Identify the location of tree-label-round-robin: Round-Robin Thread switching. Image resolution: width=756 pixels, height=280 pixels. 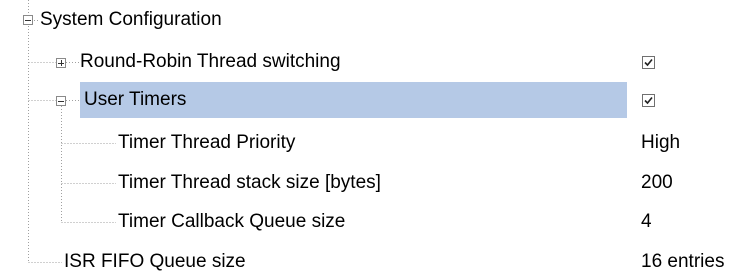
(210, 61).